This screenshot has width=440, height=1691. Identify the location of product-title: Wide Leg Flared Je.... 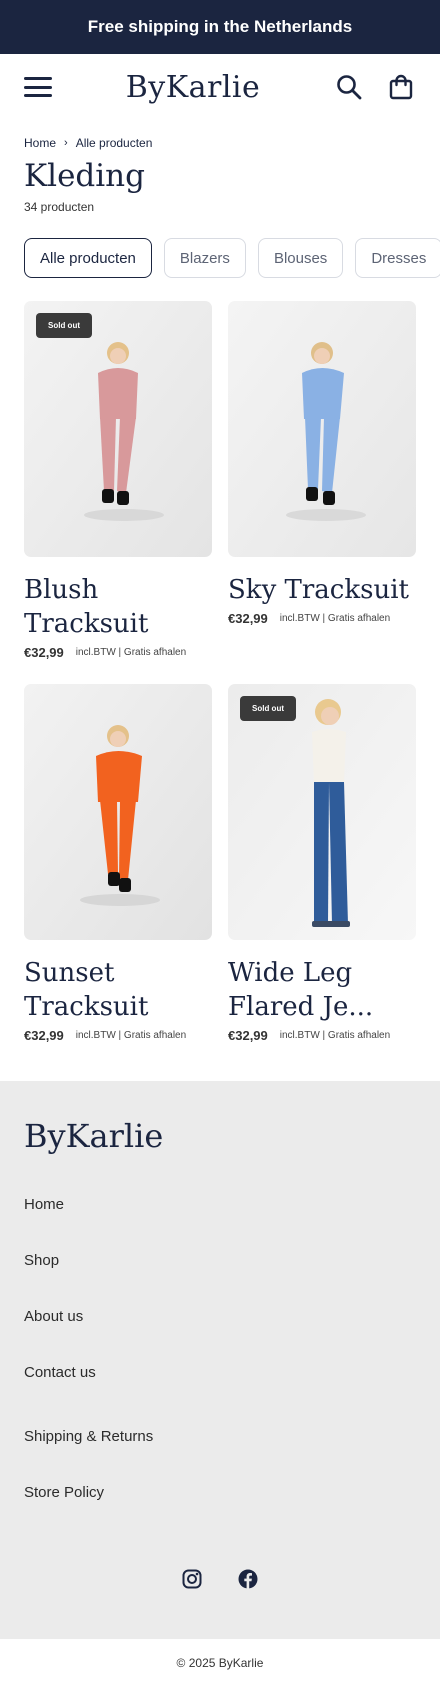
(322, 990).